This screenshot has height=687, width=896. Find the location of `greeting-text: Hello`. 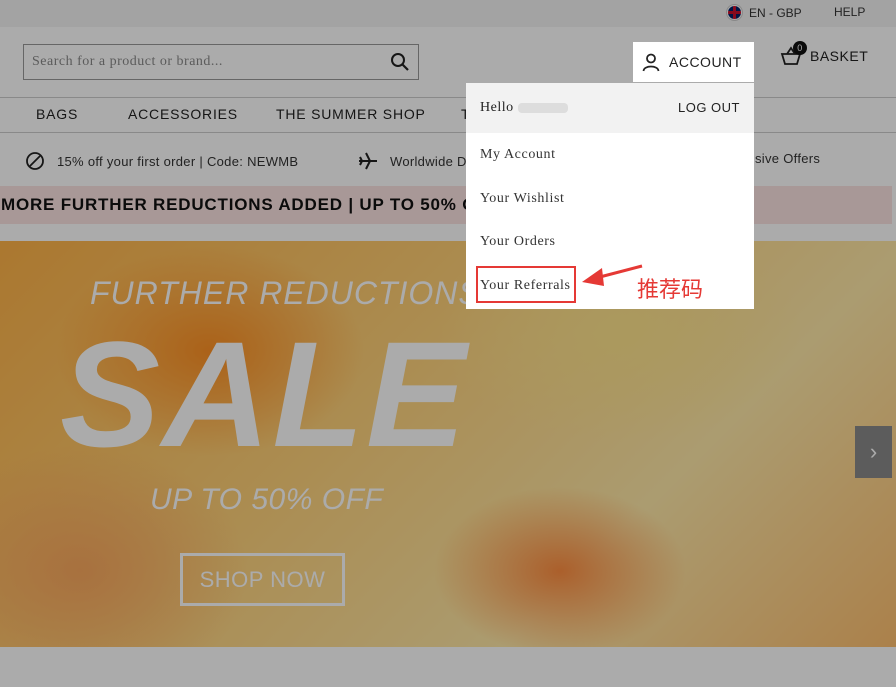

greeting-text: Hello is located at coordinates (497, 107).